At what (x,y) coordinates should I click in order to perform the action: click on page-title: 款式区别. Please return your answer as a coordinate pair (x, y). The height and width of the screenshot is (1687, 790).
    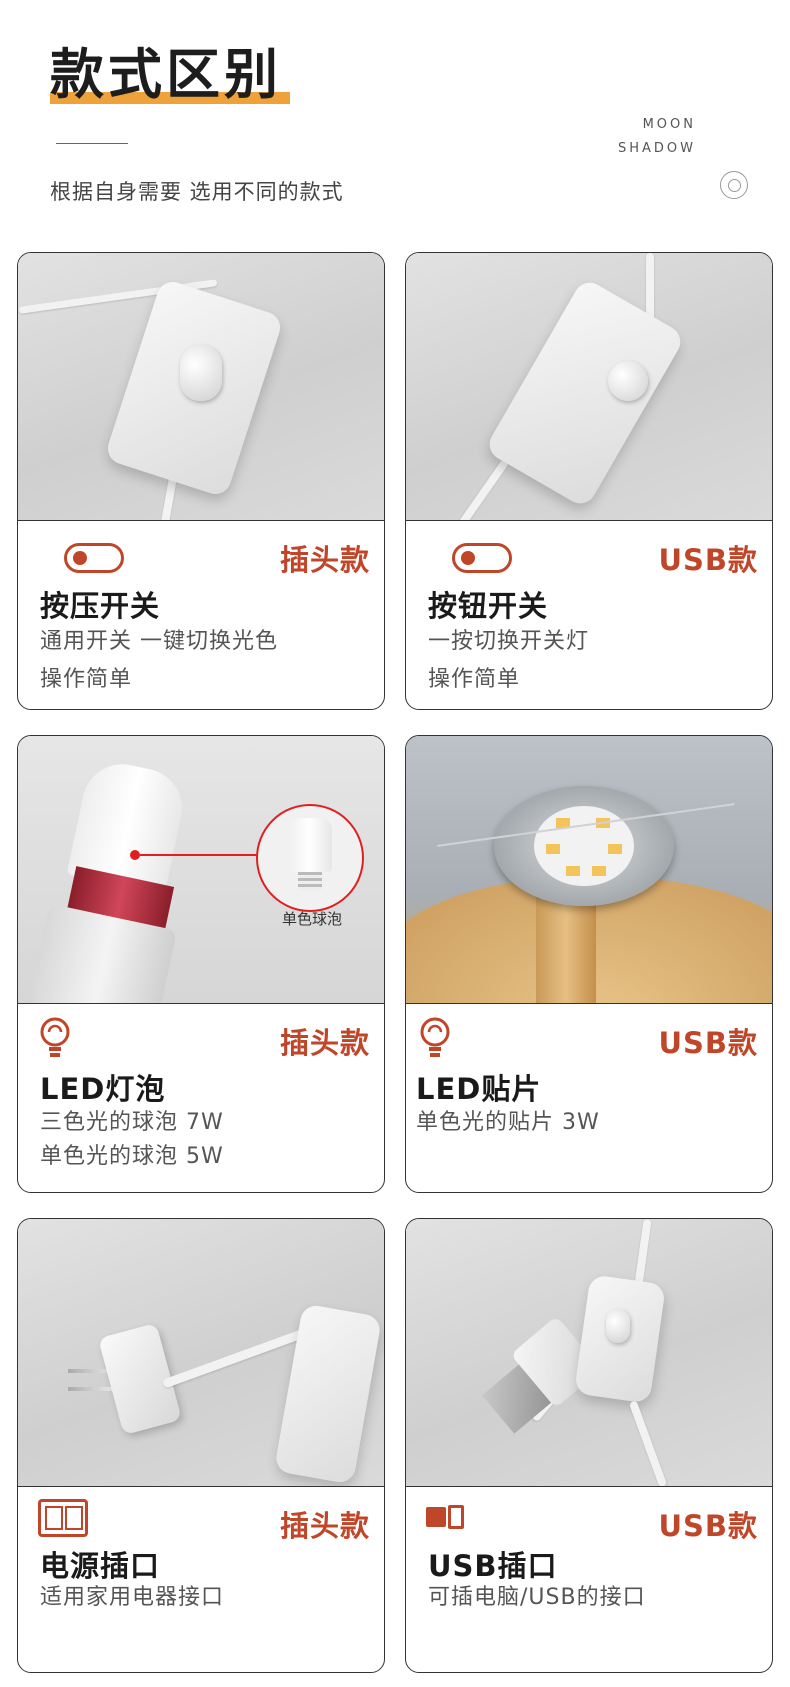
    Looking at the image, I should click on (166, 74).